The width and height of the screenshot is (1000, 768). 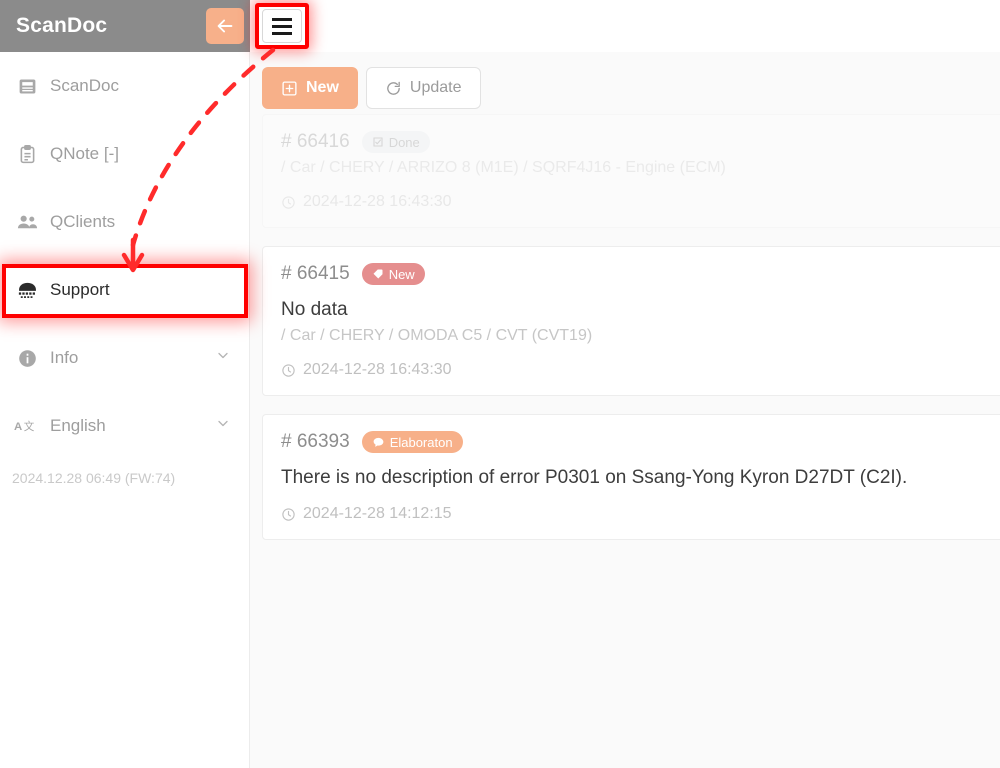 What do you see at coordinates (124, 358) in the screenshot?
I see `sidebar-item-info: Info` at bounding box center [124, 358].